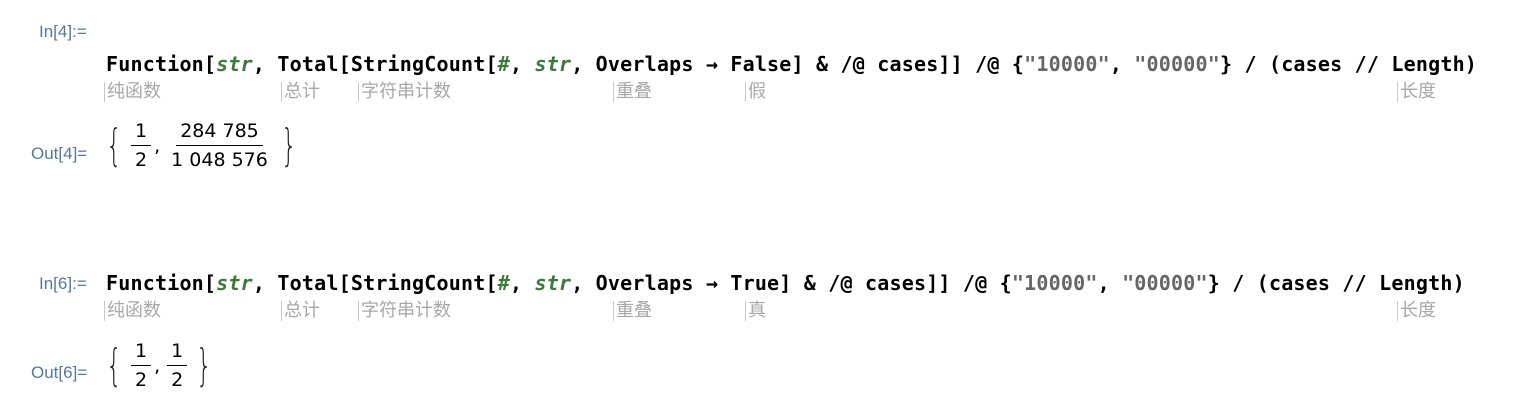 This screenshot has height=418, width=1525. I want to click on fraction: 284 785 1 048 576, so click(219, 145).